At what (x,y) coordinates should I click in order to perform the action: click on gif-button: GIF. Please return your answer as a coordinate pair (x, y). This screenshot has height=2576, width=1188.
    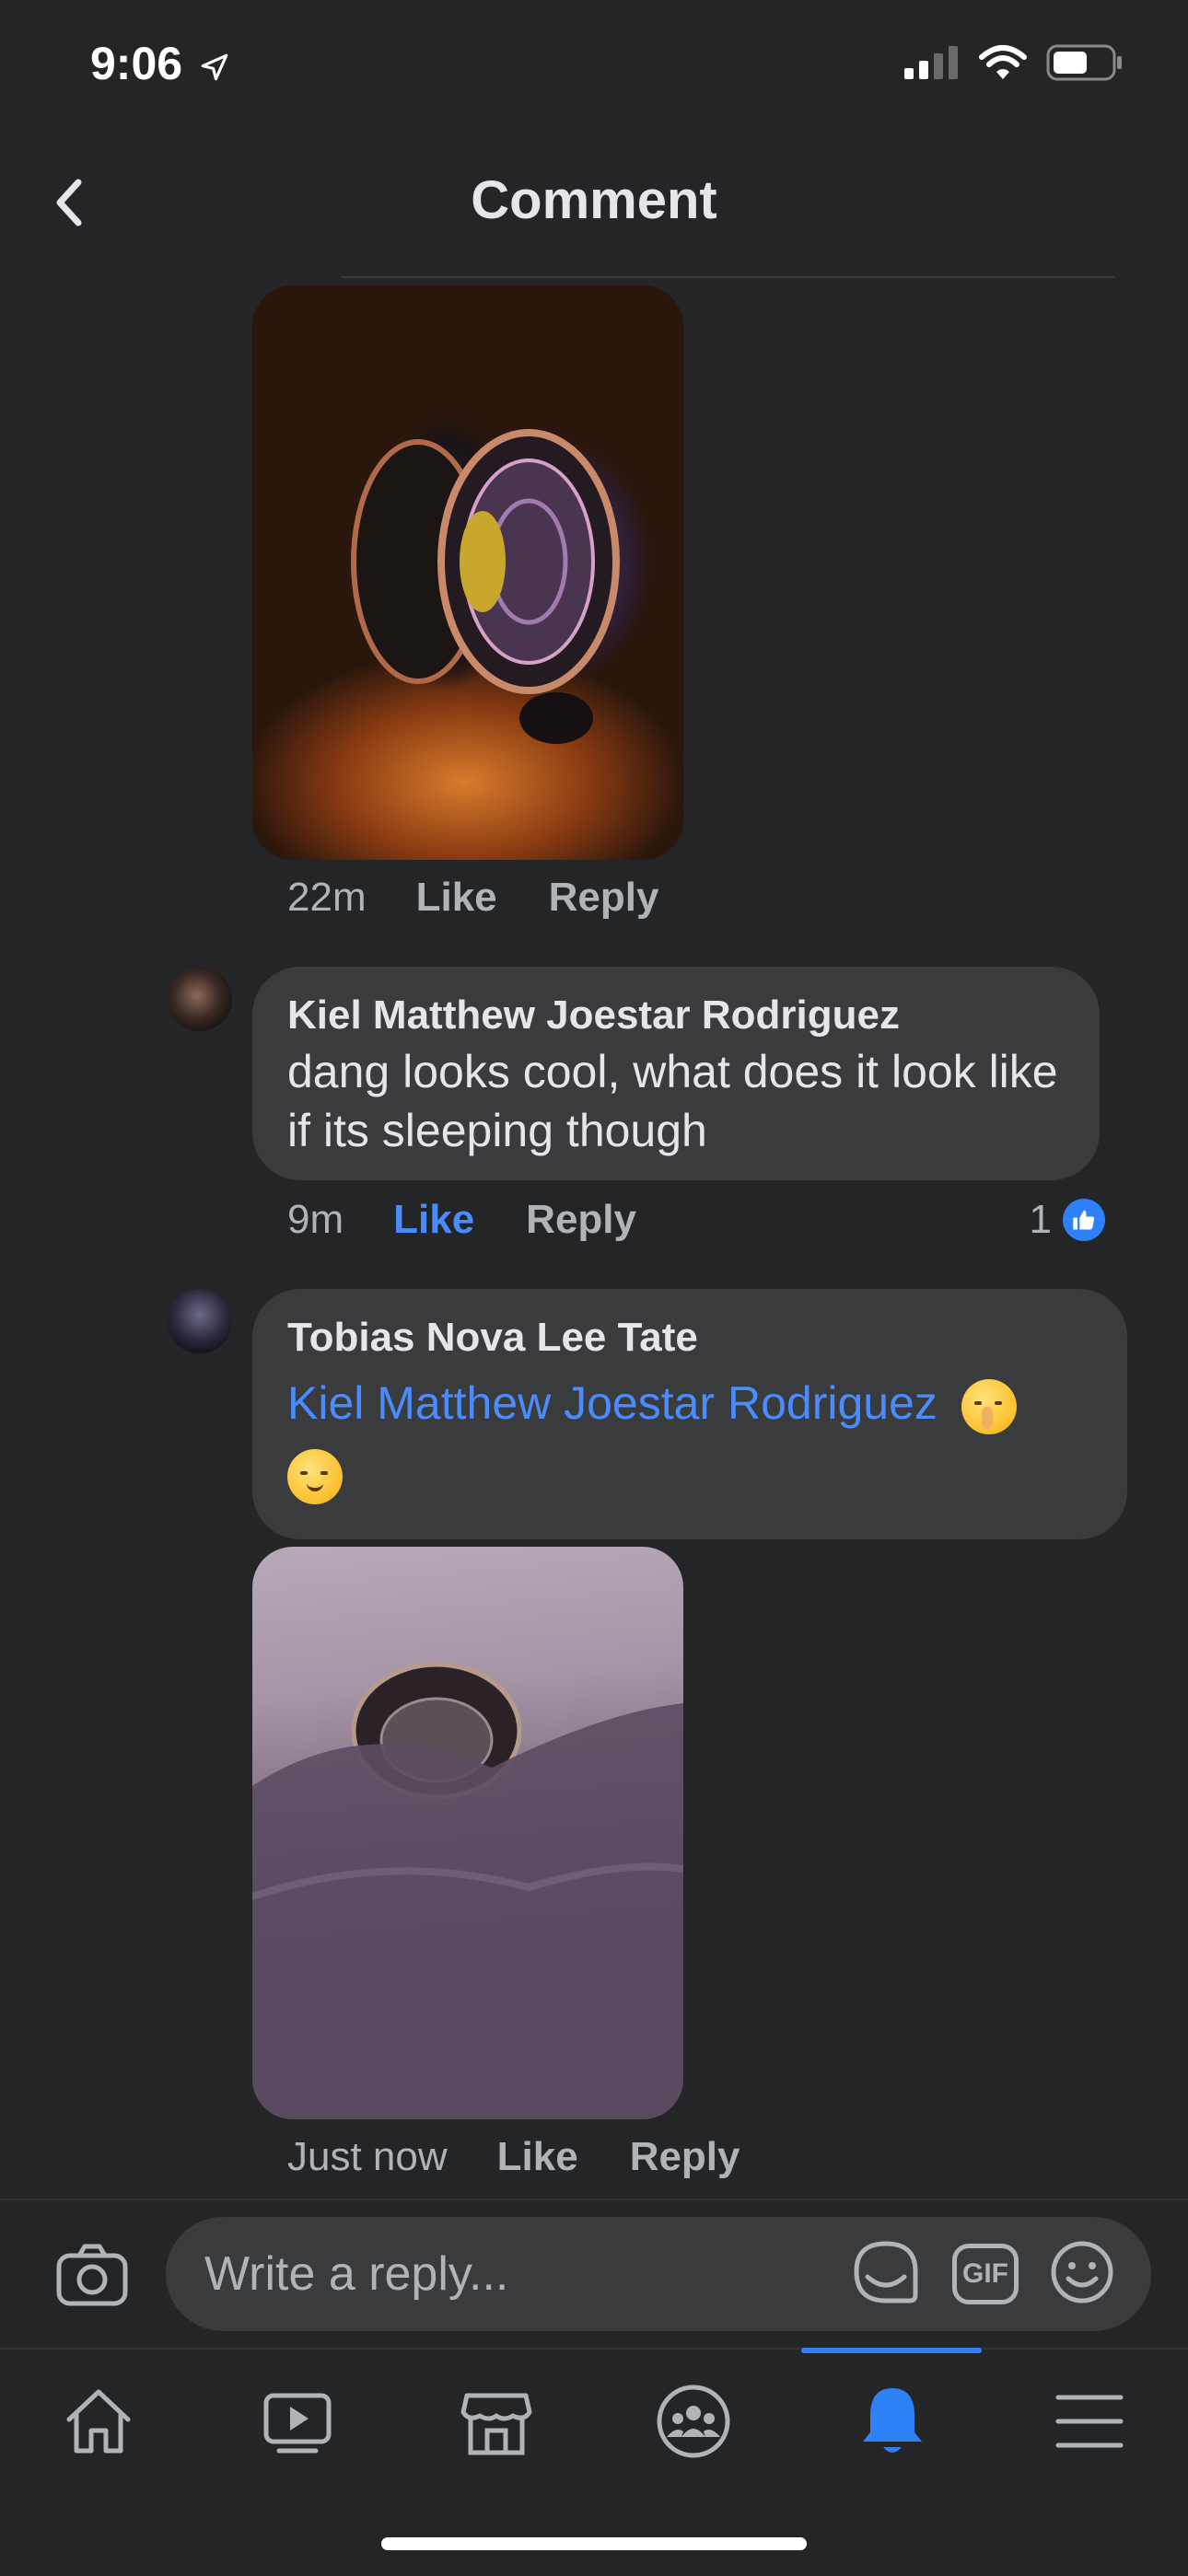
    Looking at the image, I should click on (985, 2274).